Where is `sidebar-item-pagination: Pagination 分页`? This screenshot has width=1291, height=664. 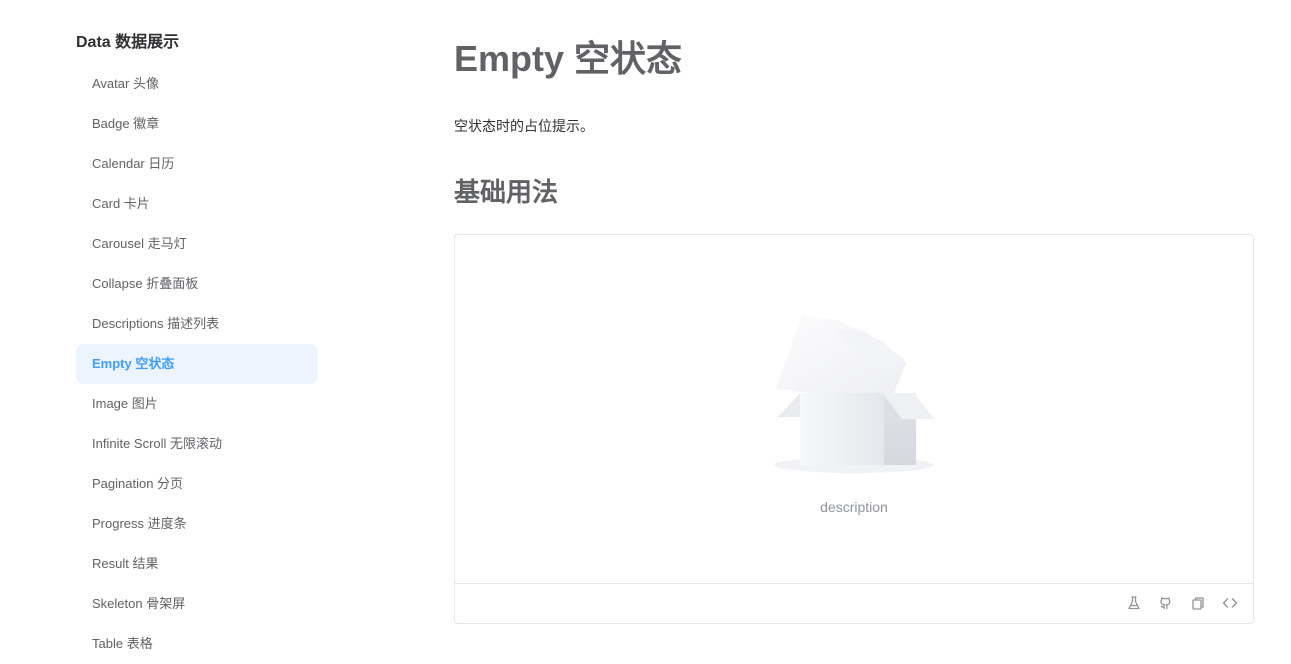
sidebar-item-pagination: Pagination 分页 is located at coordinates (197, 484).